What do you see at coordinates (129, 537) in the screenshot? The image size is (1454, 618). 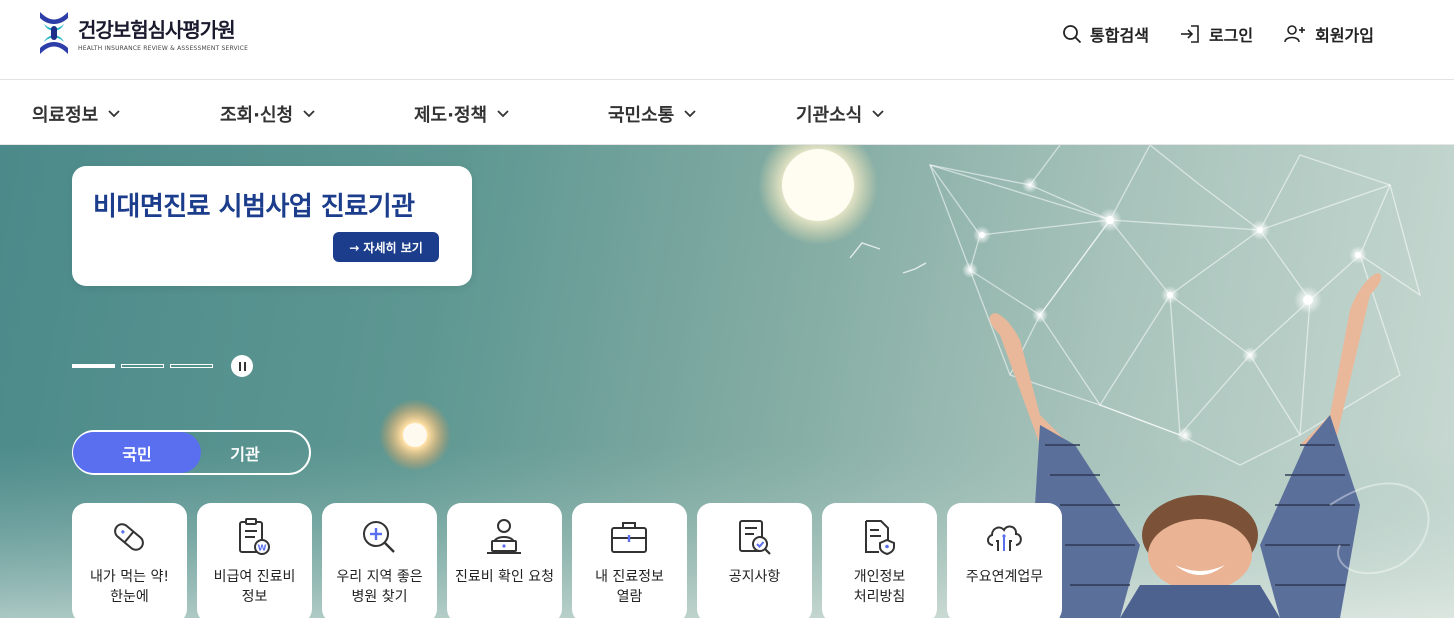 I see `pill-icon` at bounding box center [129, 537].